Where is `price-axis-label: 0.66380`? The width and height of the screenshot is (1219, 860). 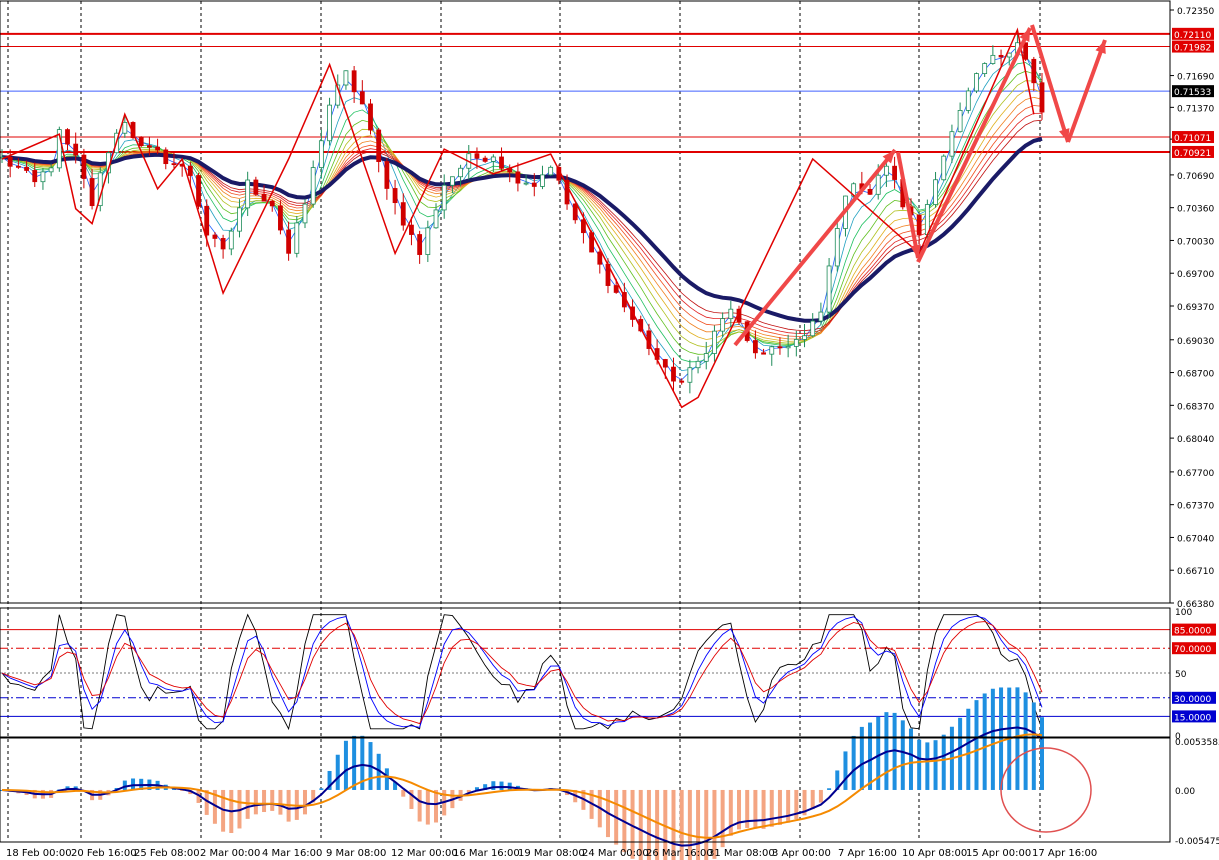
price-axis-label: 0.66380 is located at coordinates (1195, 605).